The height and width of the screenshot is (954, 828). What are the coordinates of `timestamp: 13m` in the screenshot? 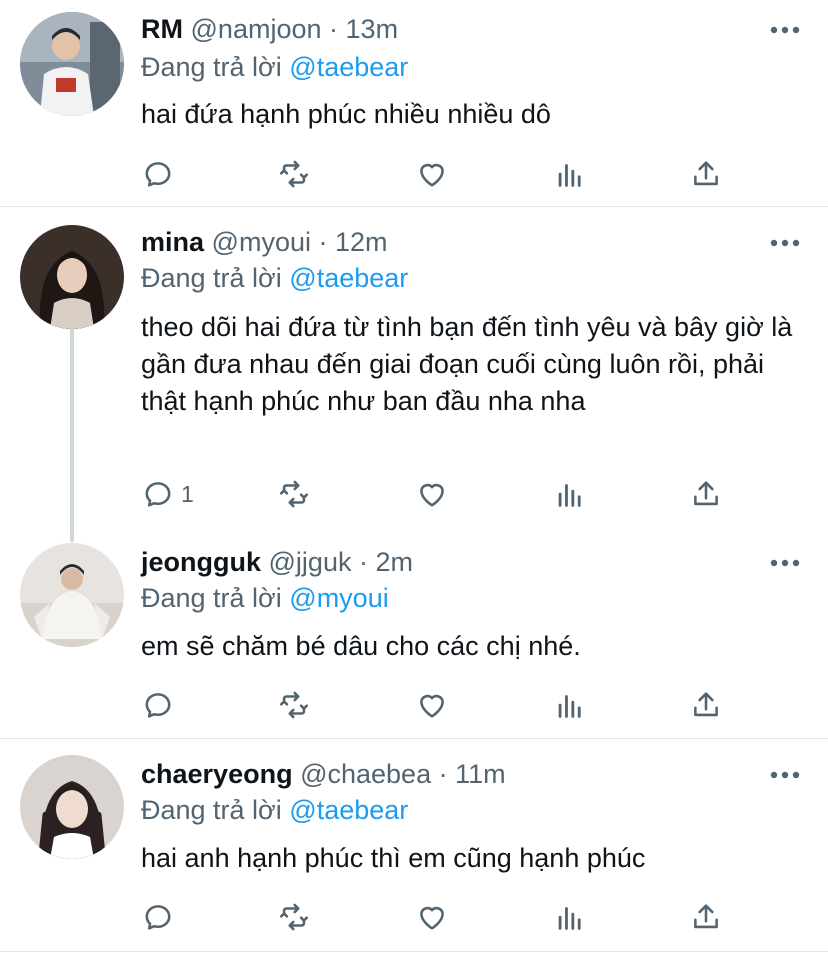 It's located at (372, 29).